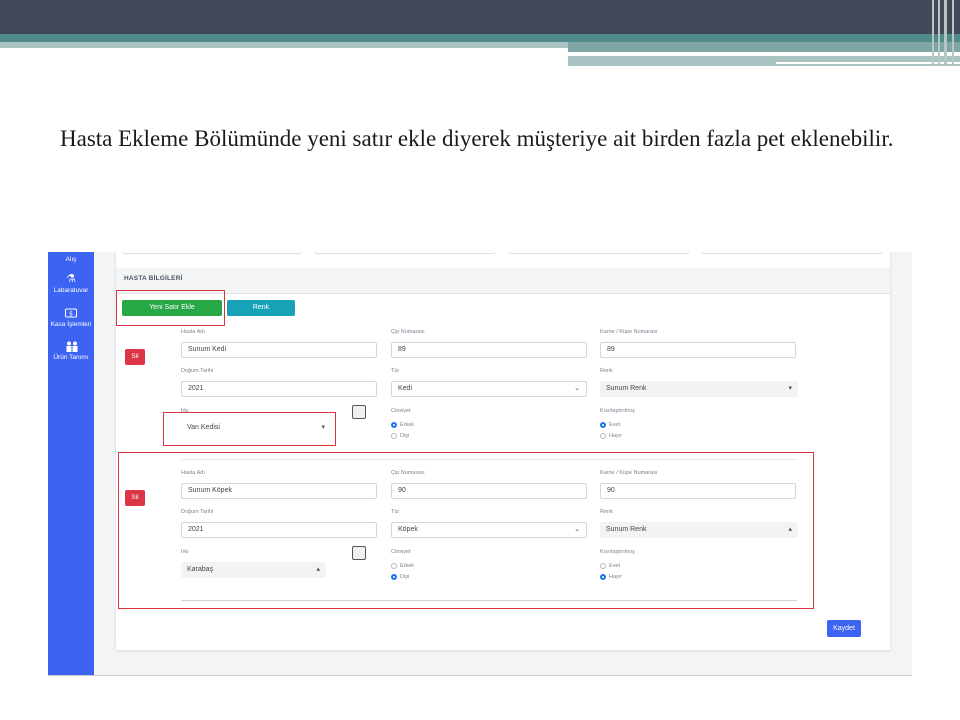 The image size is (960, 720). I want to click on neutered-radio-no: Hayır, so click(611, 436).